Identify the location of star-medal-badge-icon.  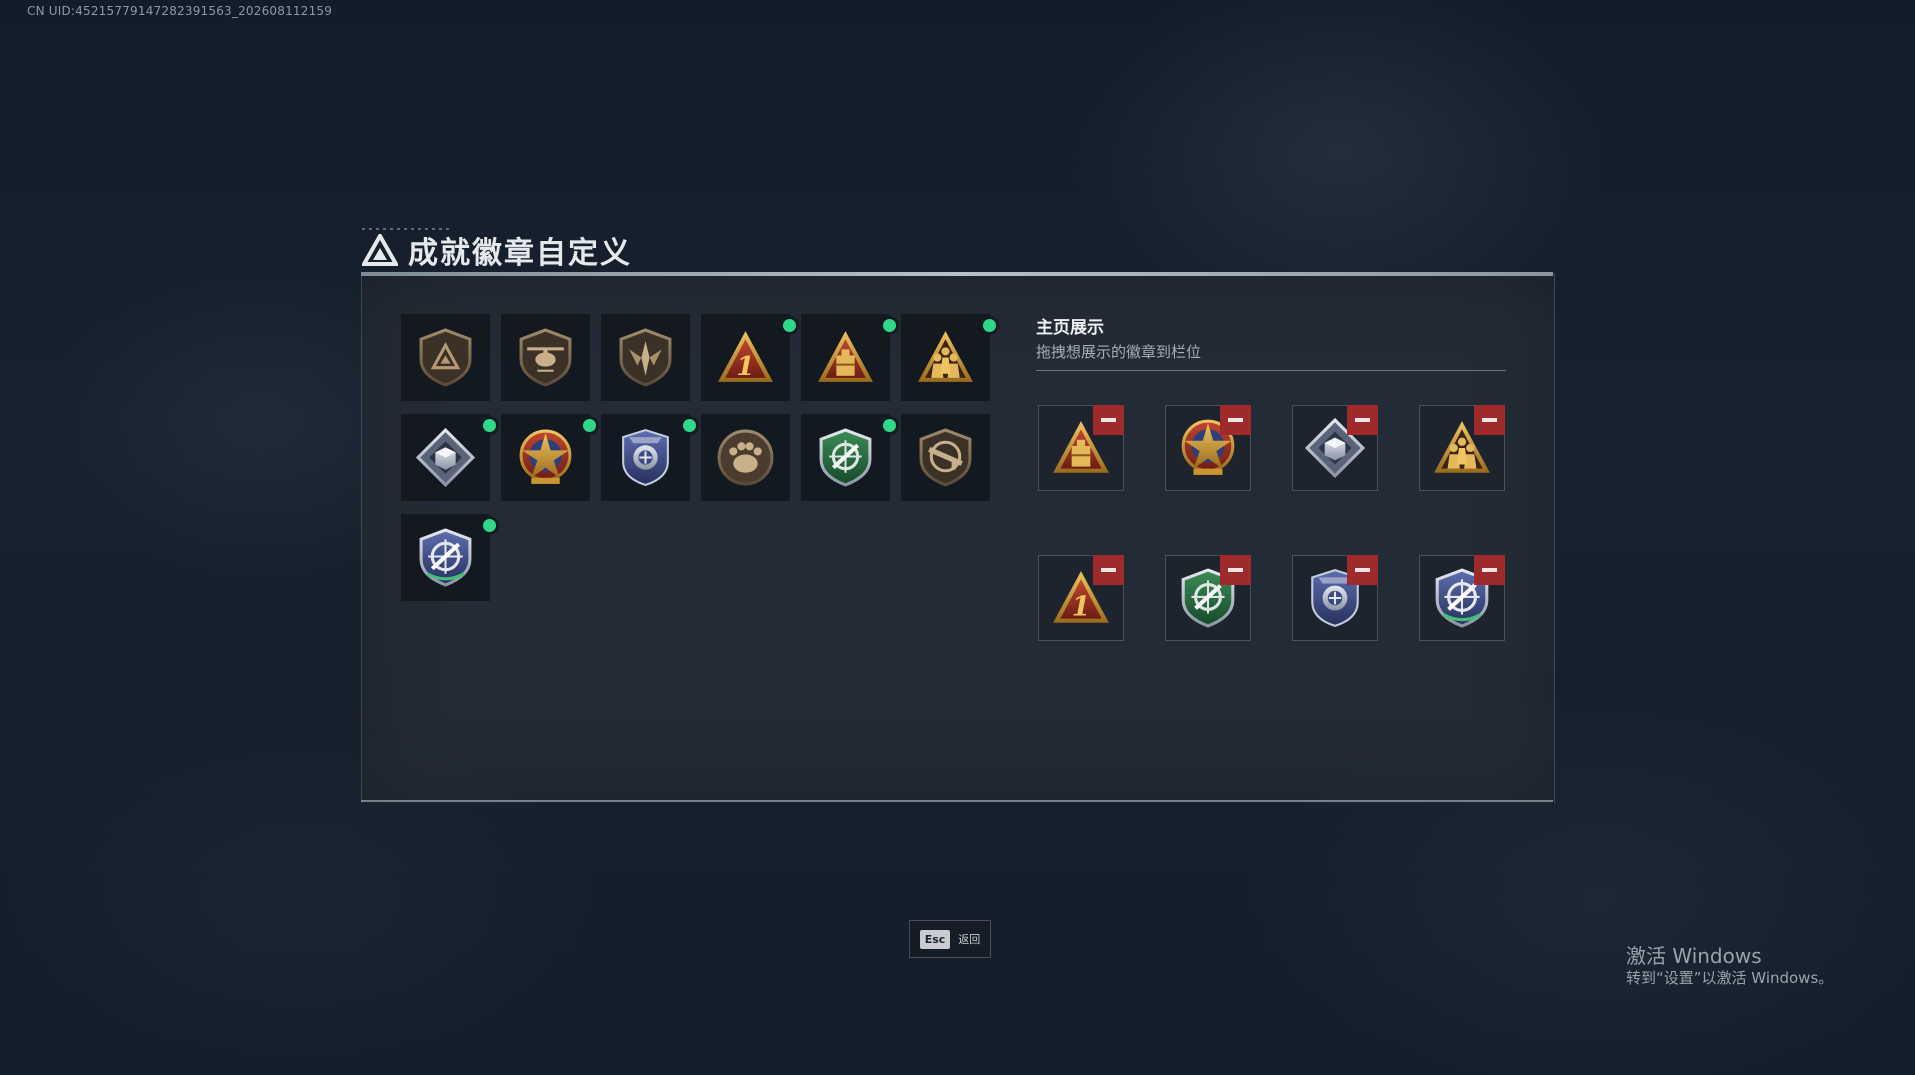
(545, 457).